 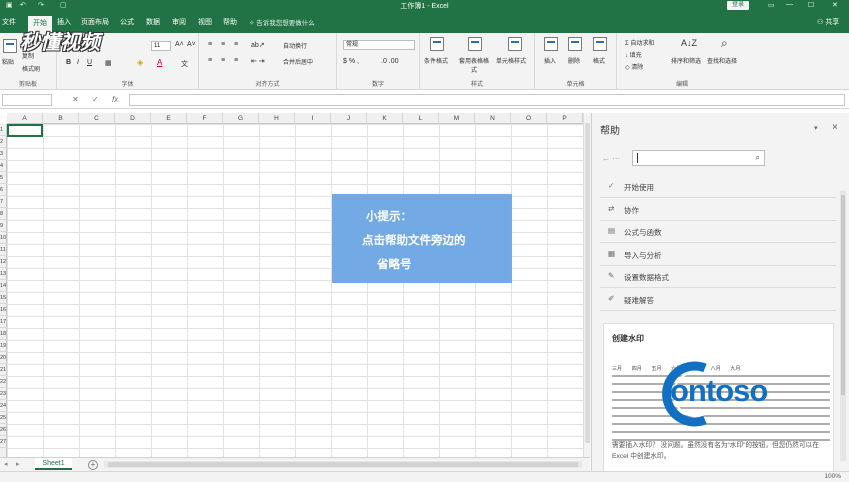 I want to click on format-table-button: 套用表格格式, so click(x=474, y=65).